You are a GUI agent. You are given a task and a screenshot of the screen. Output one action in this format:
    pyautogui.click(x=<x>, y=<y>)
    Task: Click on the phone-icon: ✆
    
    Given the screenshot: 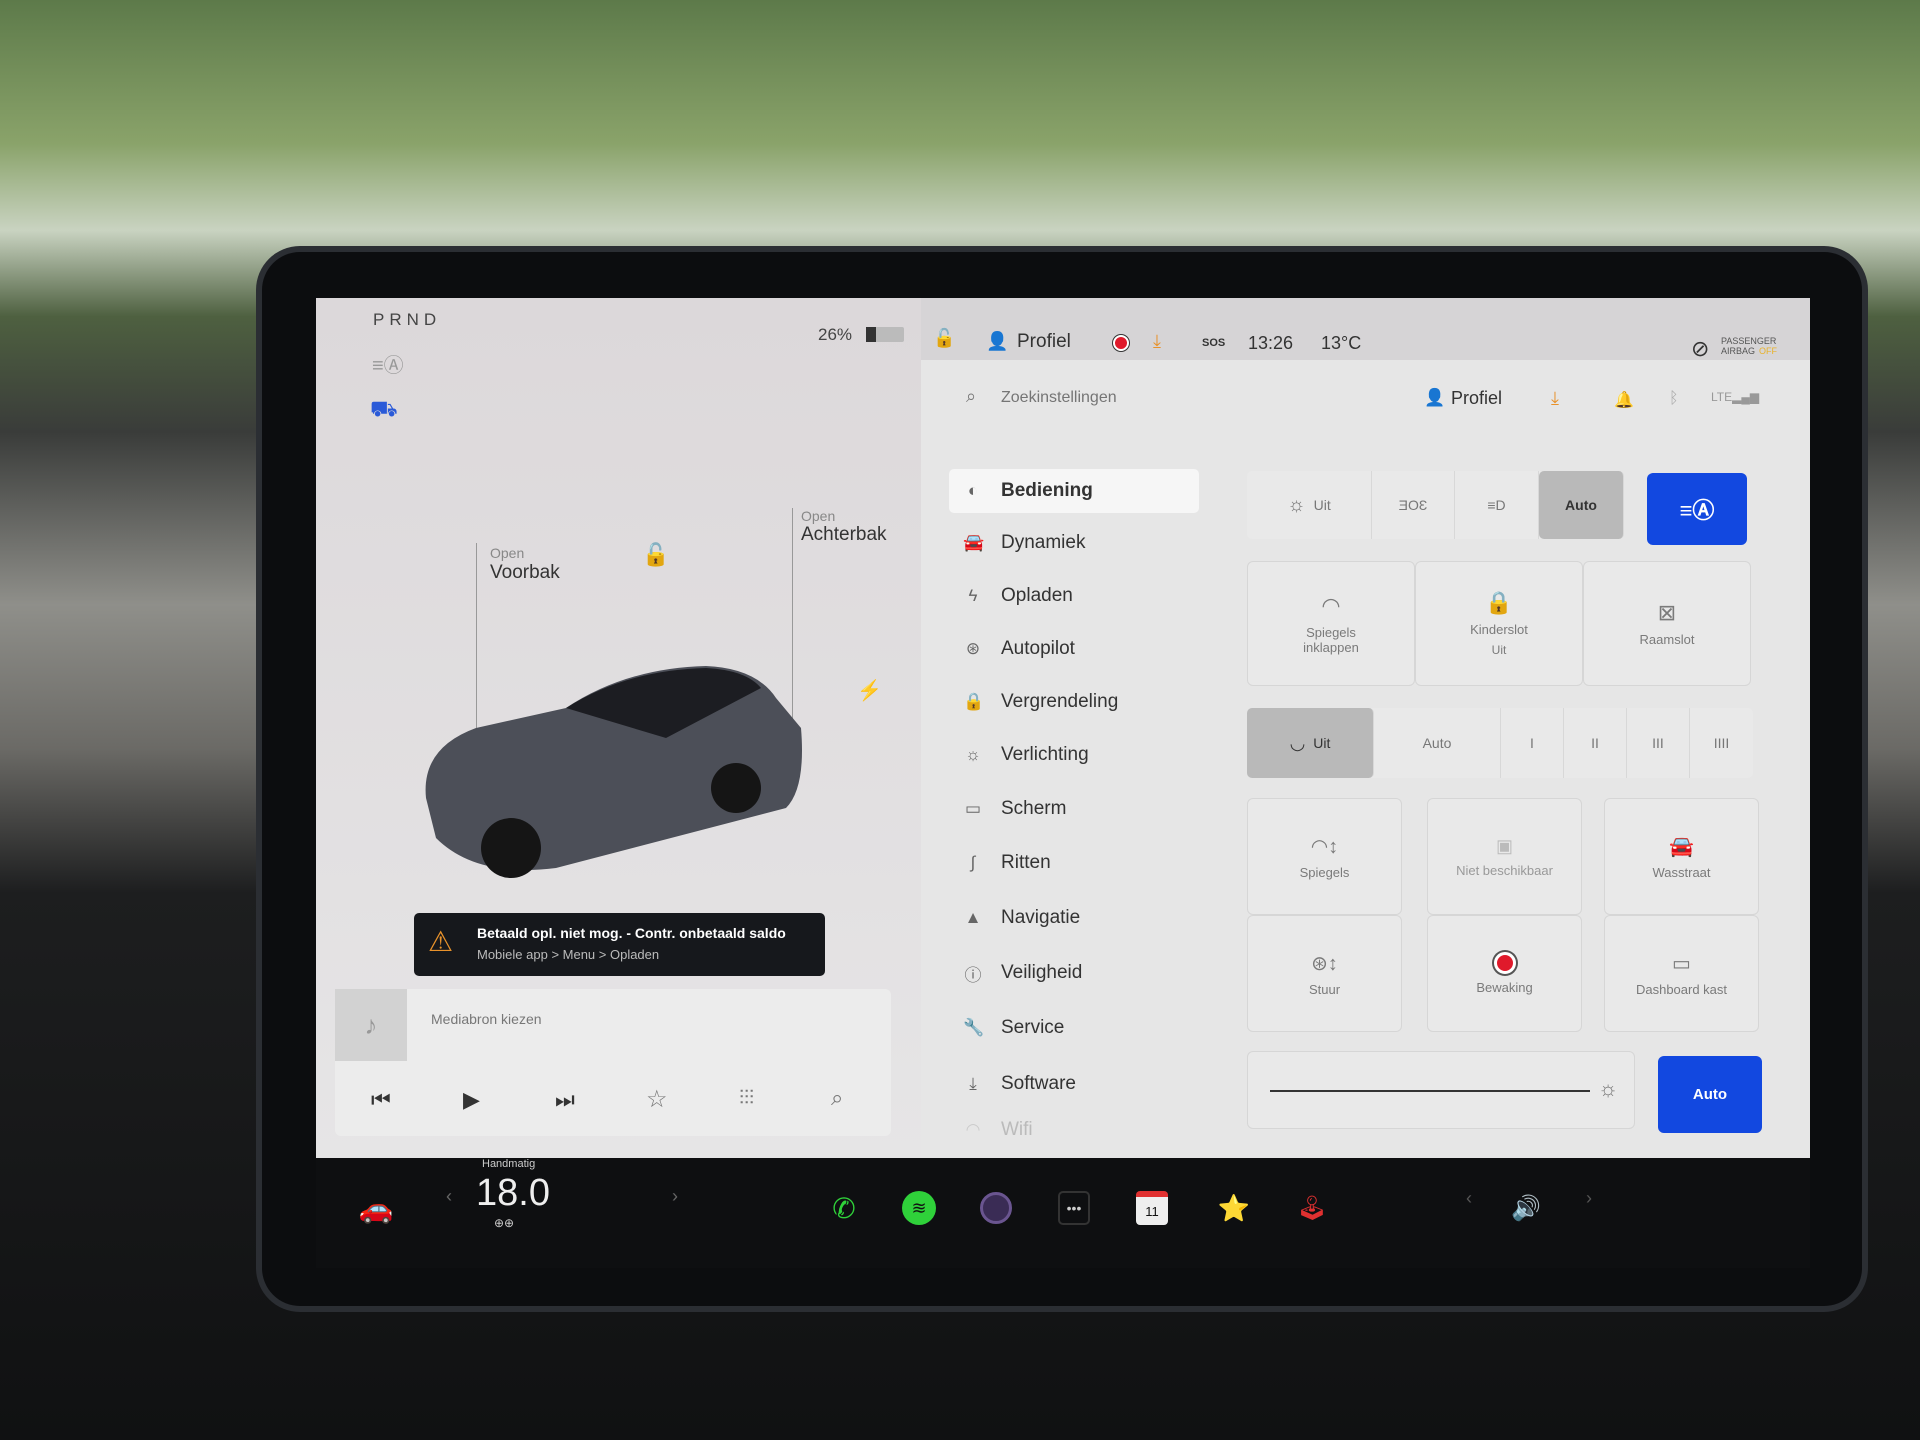 What is the action you would take?
    pyautogui.click(x=844, y=1208)
    